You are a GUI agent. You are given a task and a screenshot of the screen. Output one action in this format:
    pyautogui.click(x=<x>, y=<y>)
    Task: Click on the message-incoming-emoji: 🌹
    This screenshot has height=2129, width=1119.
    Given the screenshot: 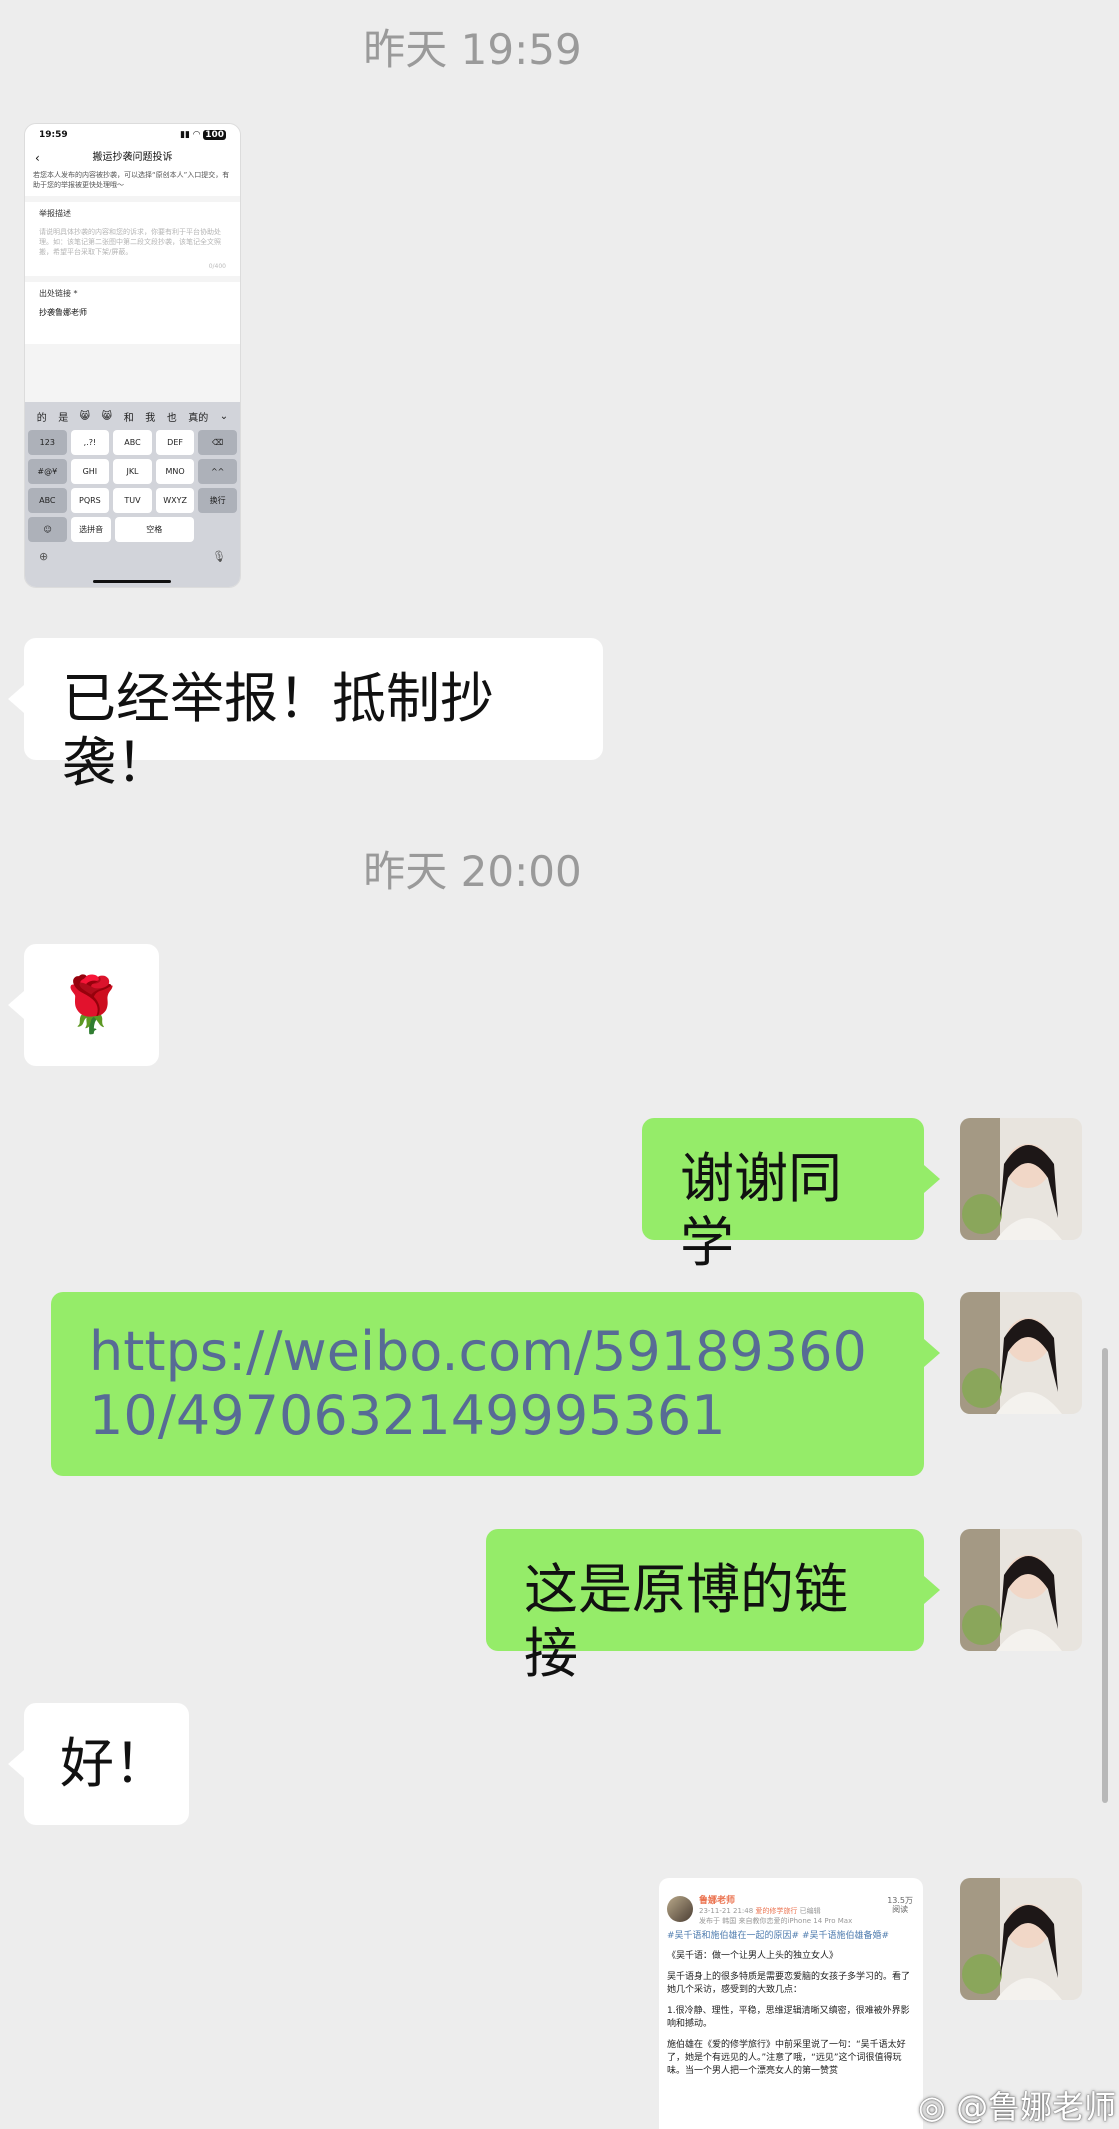 What is the action you would take?
    pyautogui.click(x=83, y=1005)
    